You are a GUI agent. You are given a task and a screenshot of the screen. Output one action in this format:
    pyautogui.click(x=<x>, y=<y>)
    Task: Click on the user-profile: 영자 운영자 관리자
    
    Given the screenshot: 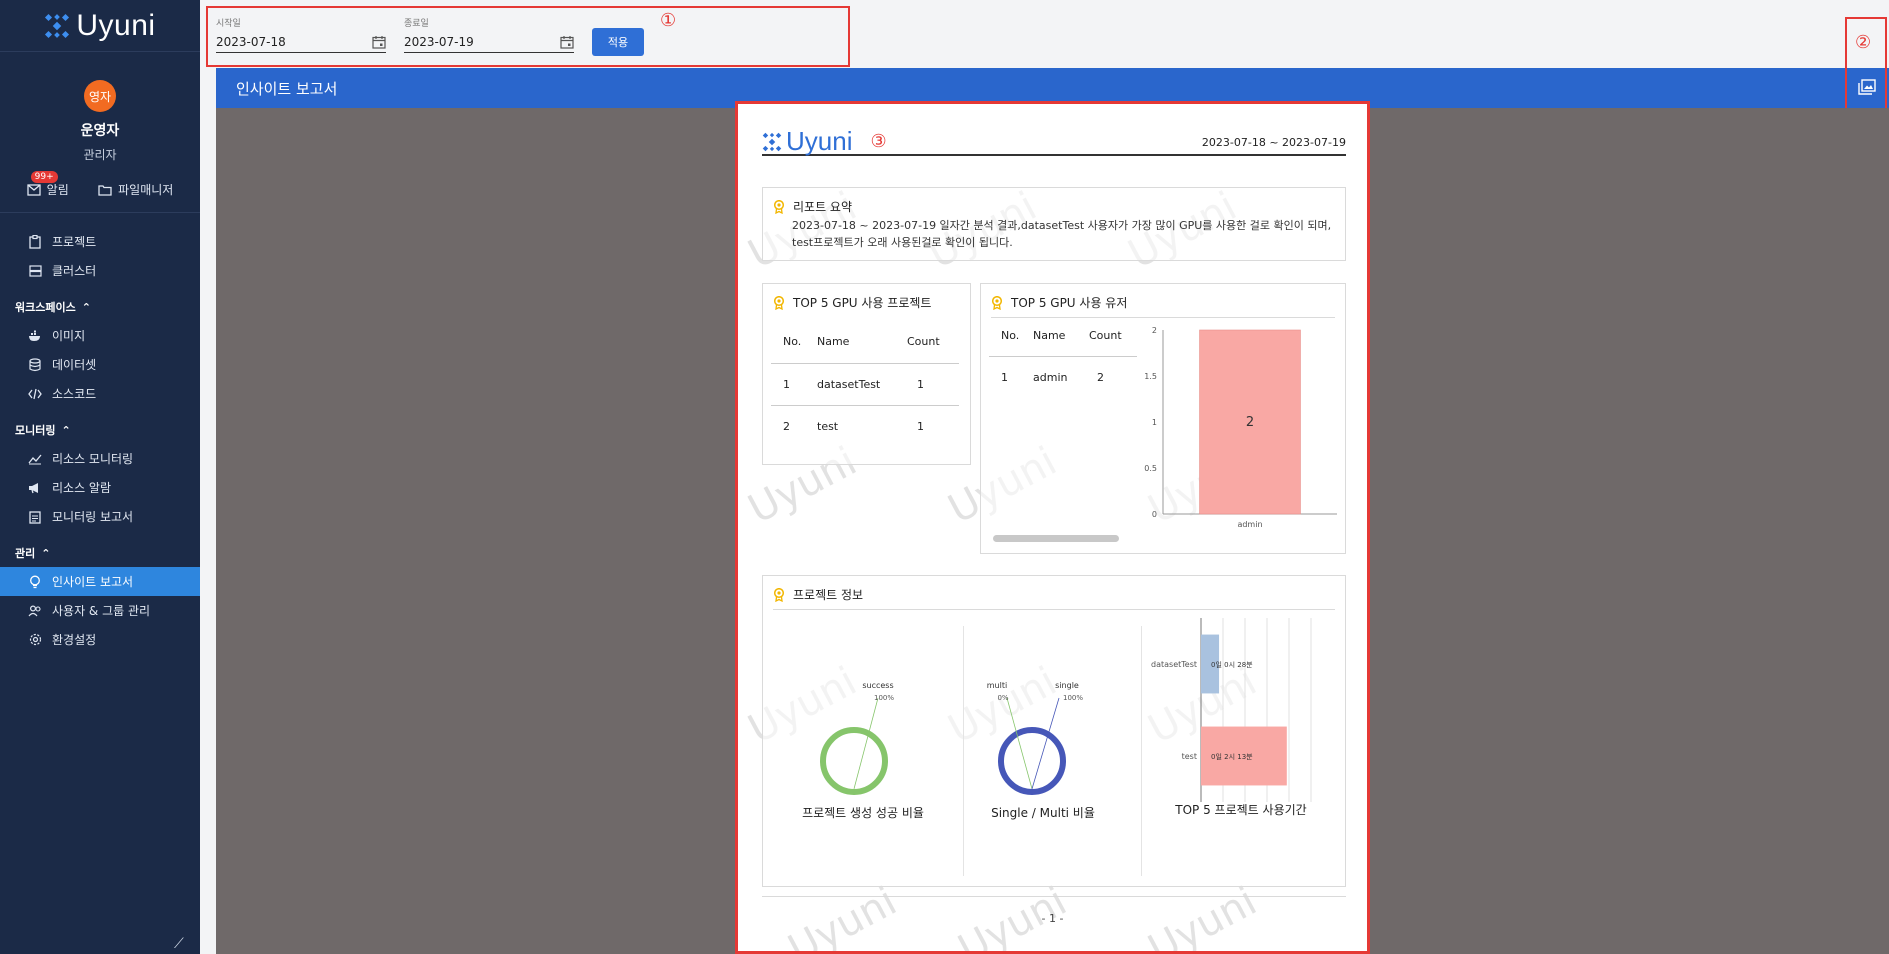 What is the action you would take?
    pyautogui.click(x=100, y=107)
    